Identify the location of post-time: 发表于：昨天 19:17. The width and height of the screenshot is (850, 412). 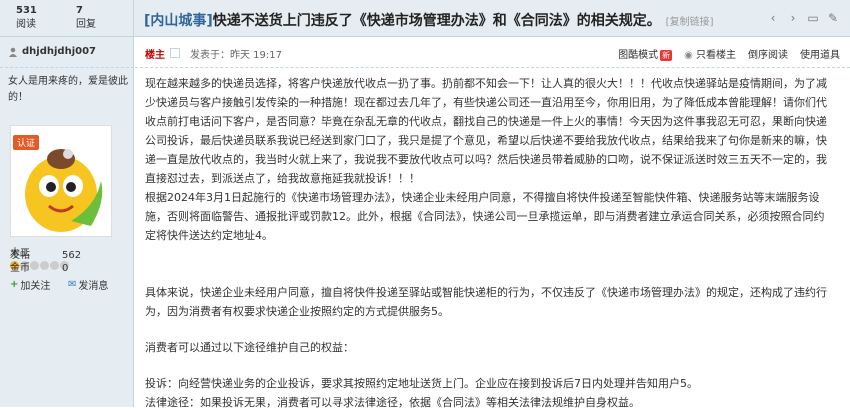
(236, 55).